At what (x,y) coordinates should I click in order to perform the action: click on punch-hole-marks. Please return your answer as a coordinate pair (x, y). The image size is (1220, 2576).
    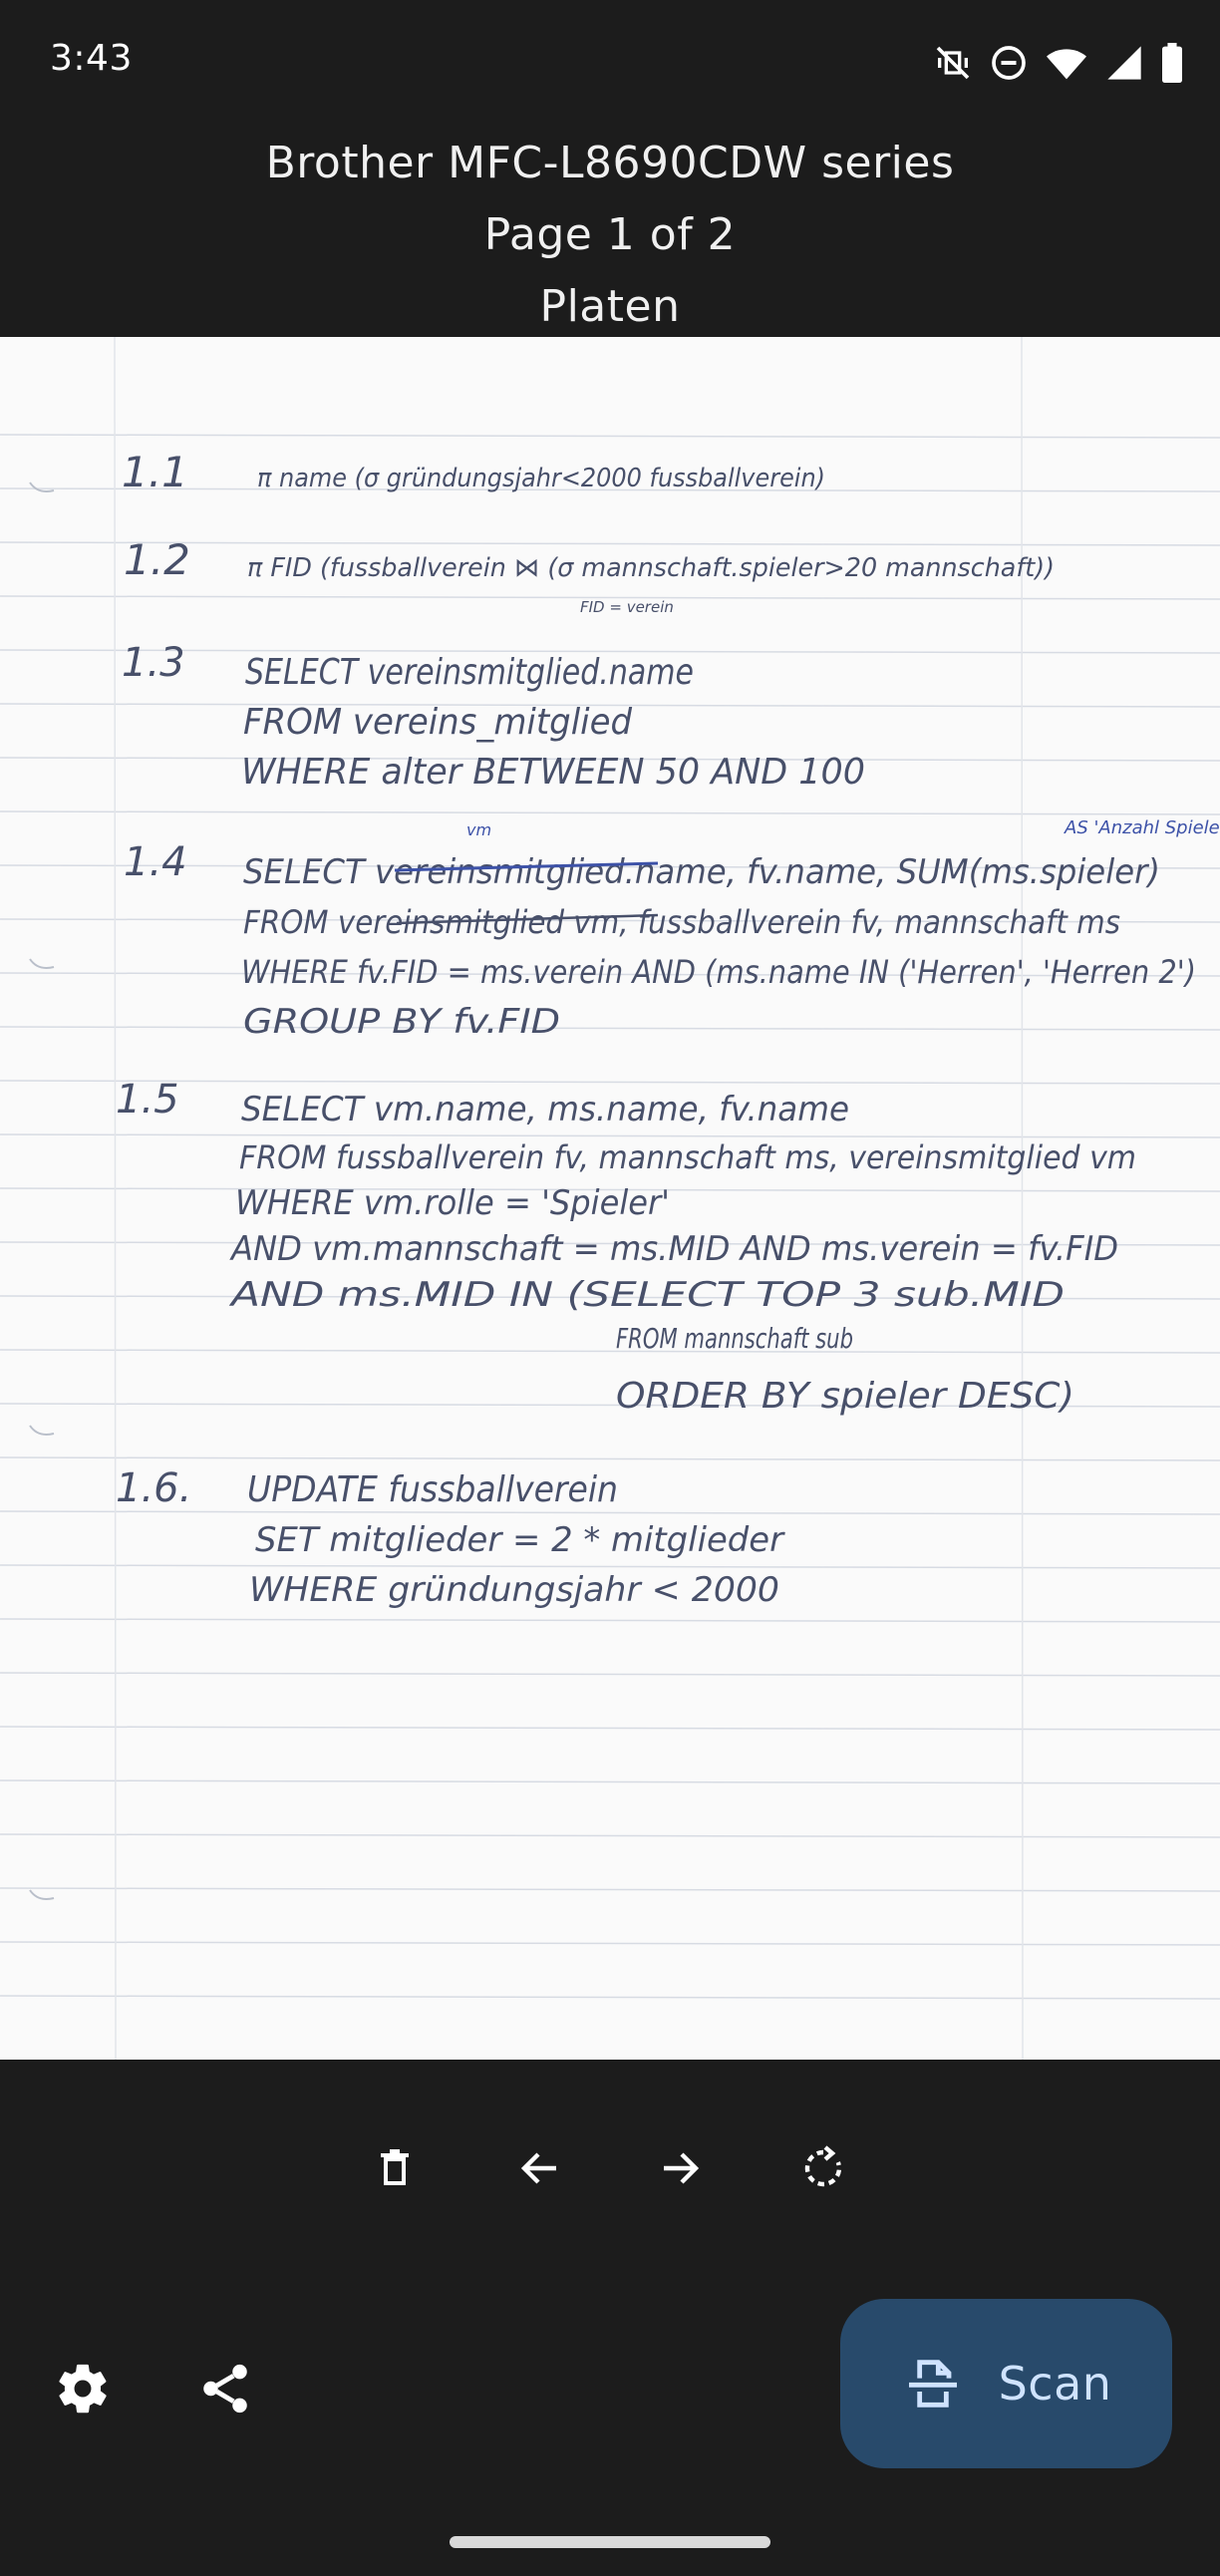
    Looking at the image, I should click on (42, 1191).